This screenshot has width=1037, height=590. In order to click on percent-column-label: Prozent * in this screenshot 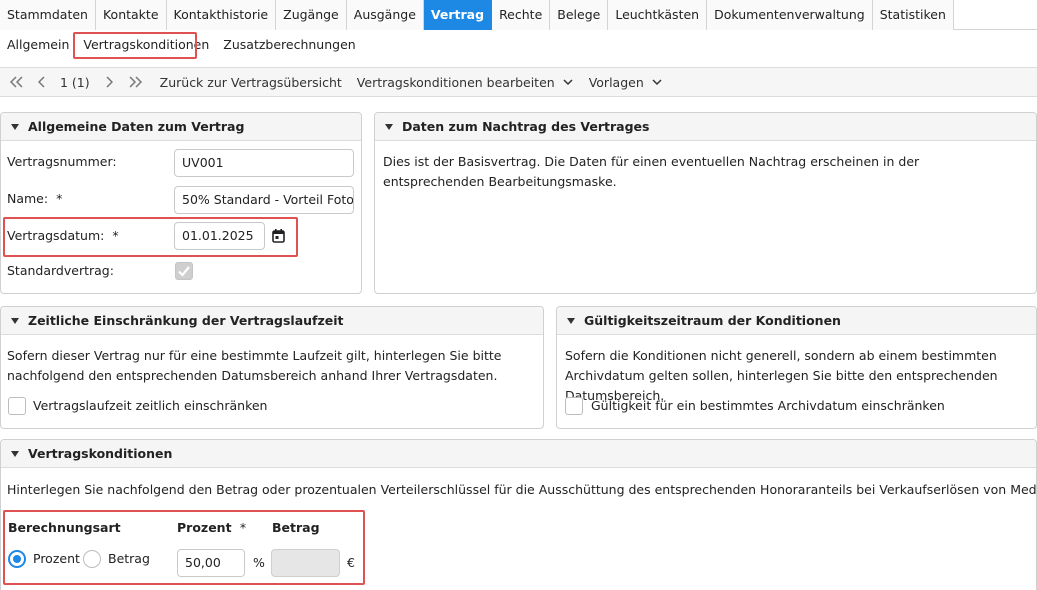, I will do `click(211, 527)`.